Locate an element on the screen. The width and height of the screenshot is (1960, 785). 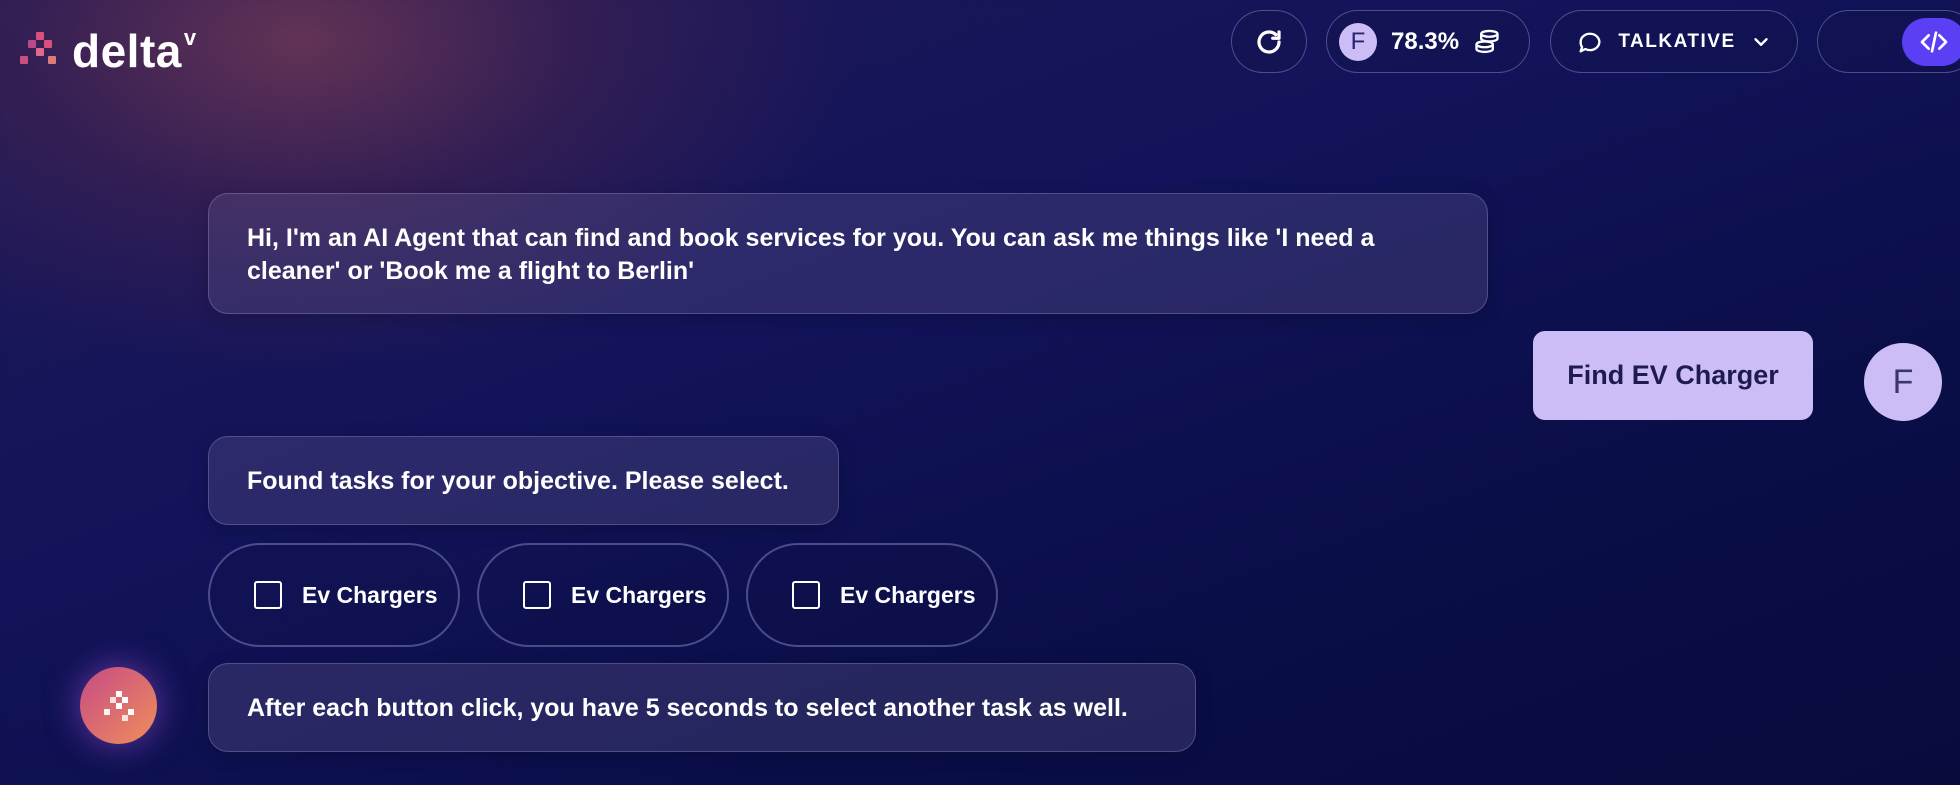
chevron-down-icon is located at coordinates (1760, 41).